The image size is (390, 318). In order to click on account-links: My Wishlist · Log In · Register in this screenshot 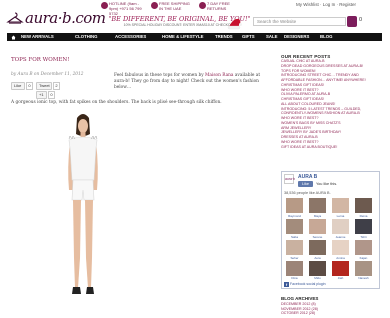, I will do `click(326, 4)`.